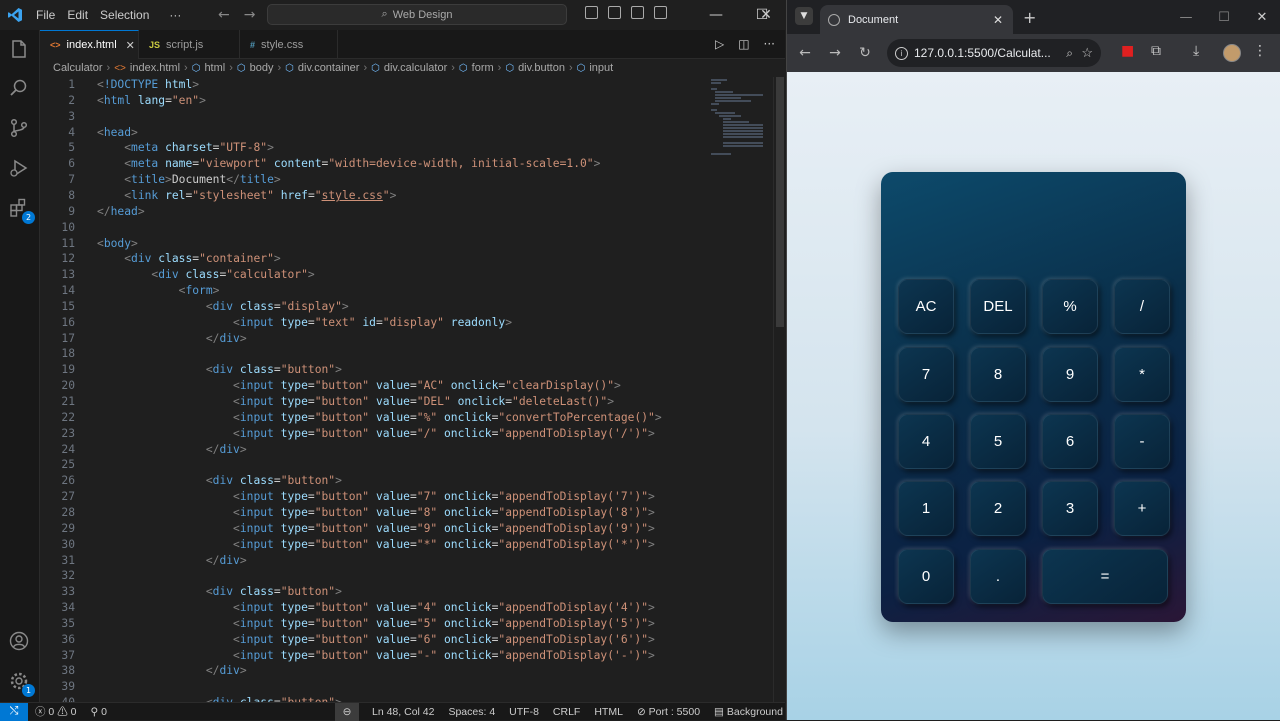 This screenshot has width=1280, height=721. Describe the element at coordinates (406, 307) in the screenshot. I see `code-line: 15 <div class="display">` at that location.